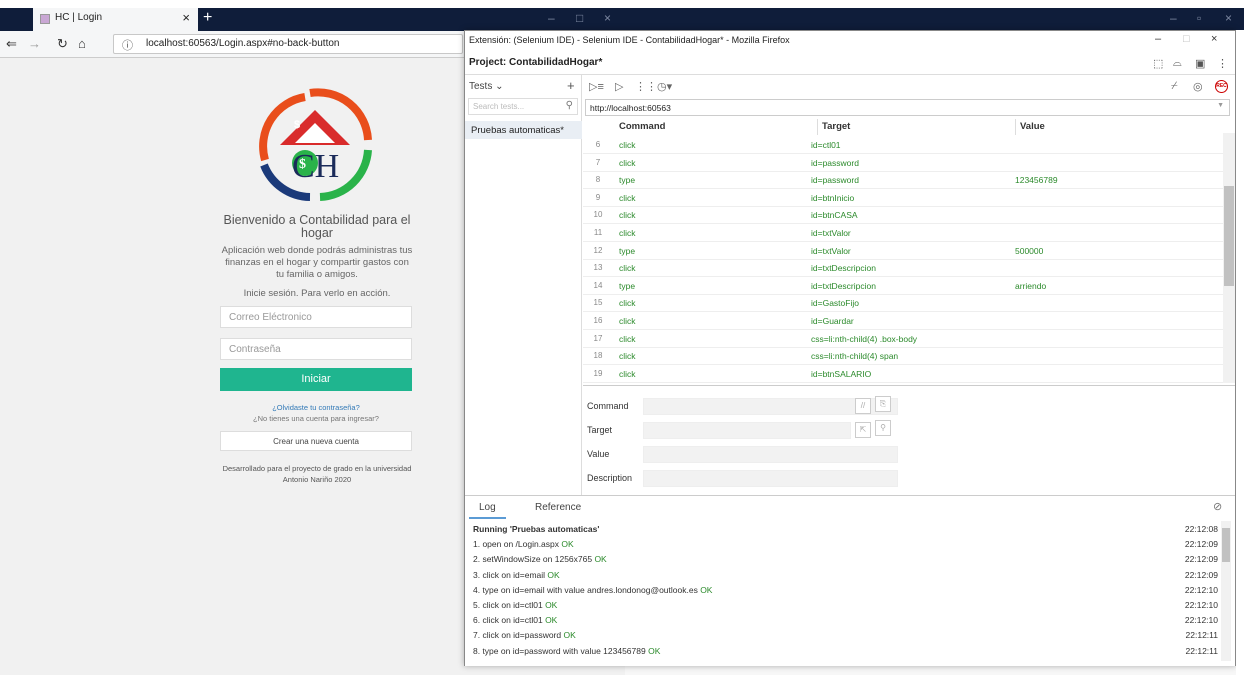 The height and width of the screenshot is (675, 1244). What do you see at coordinates (845, 546) in the screenshot?
I see `log-entry: 1. open on /Login.aspx OK 22:12:09` at bounding box center [845, 546].